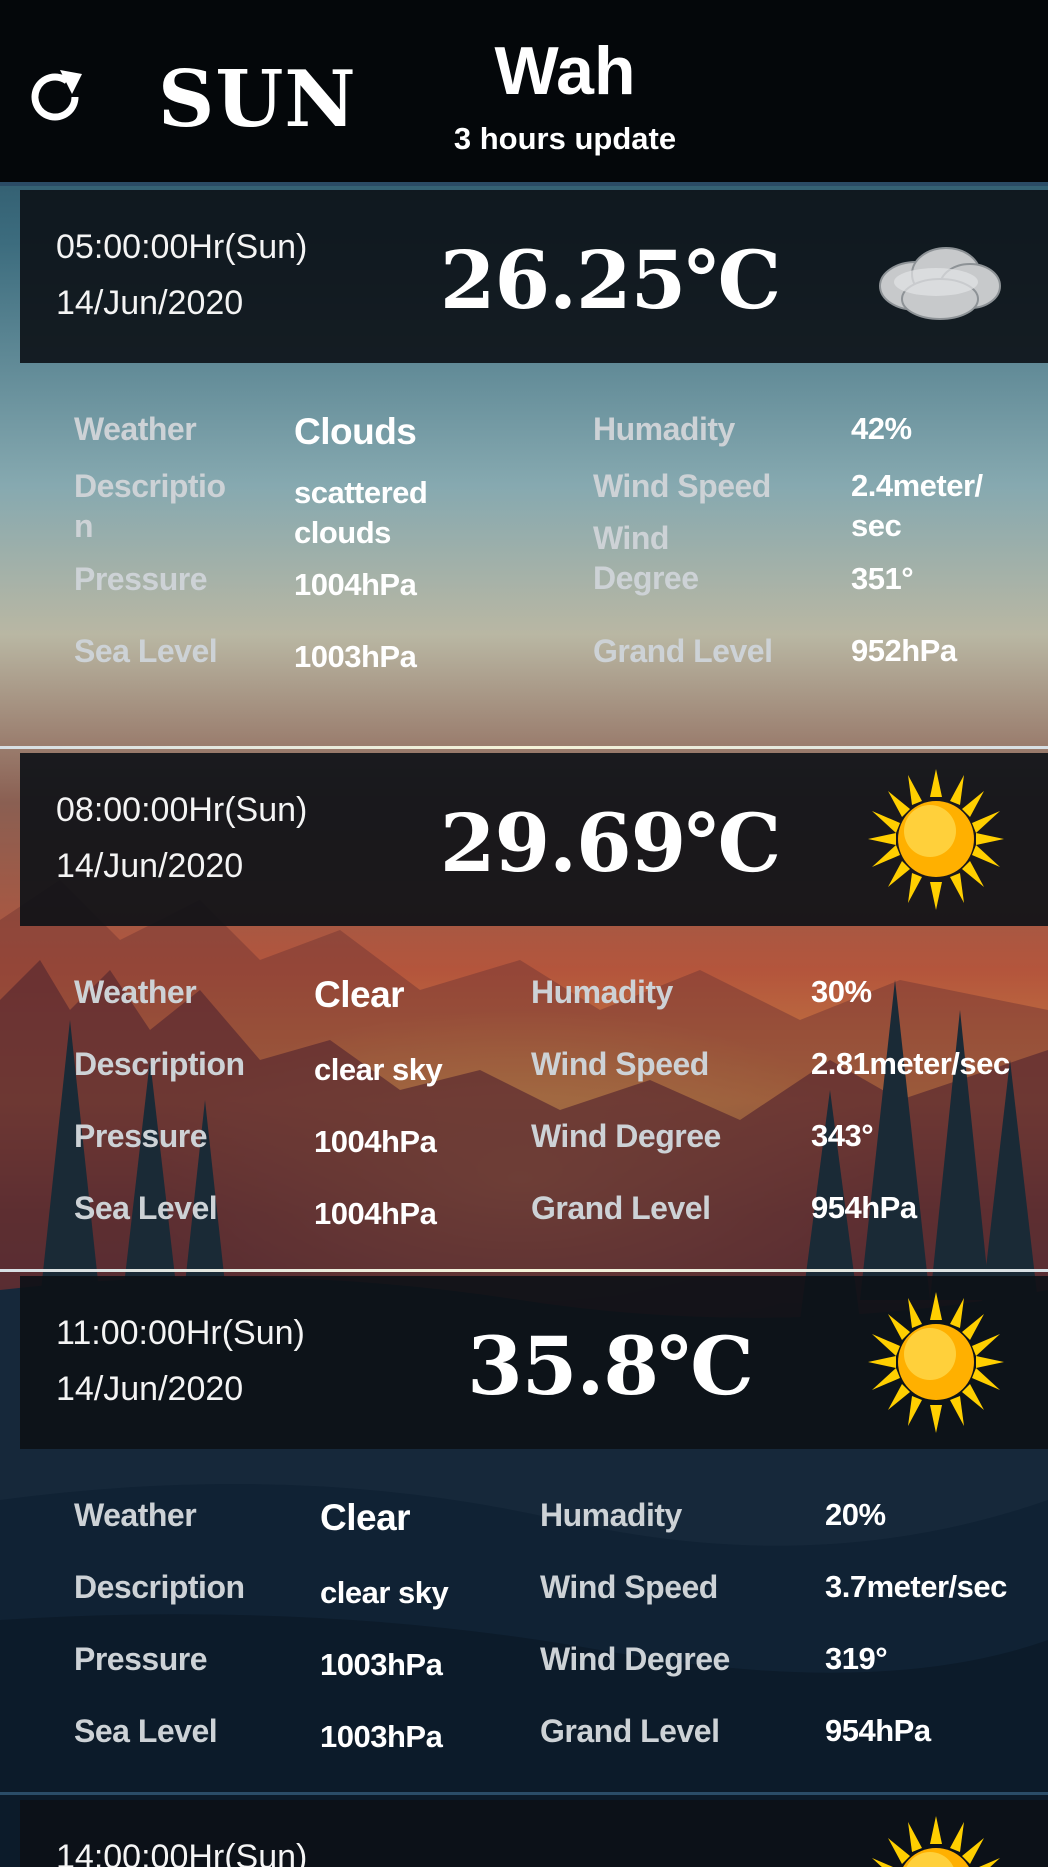  I want to click on forecast-header: 11:00:00Hr(Sun) 14/Jun/2020 35.8℃, so click(534, 1362).